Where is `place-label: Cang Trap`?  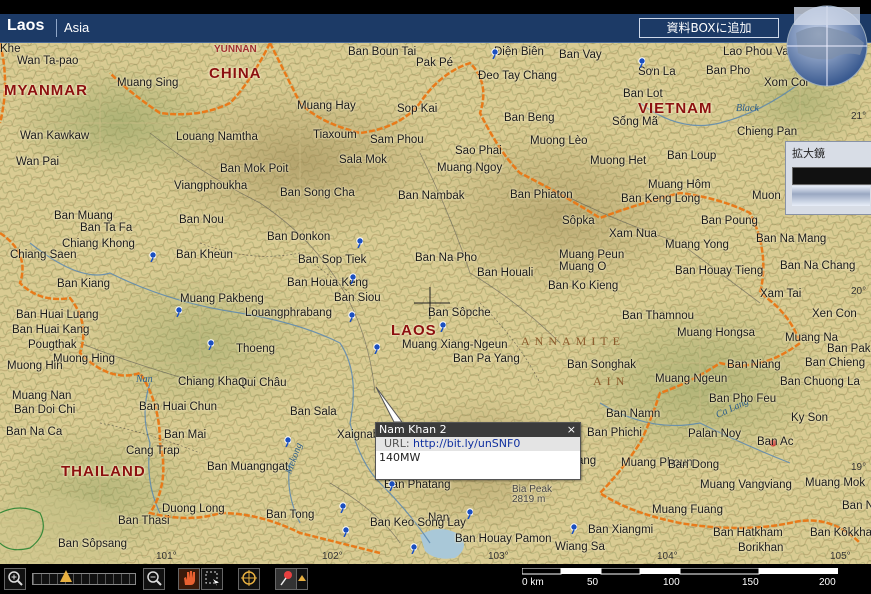 place-label: Cang Trap is located at coordinates (153, 451).